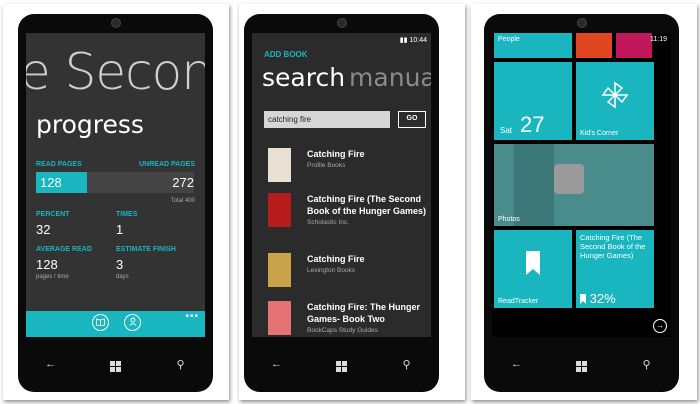 This screenshot has height=404, width=700. I want to click on status-time: 10:44, so click(418, 40).